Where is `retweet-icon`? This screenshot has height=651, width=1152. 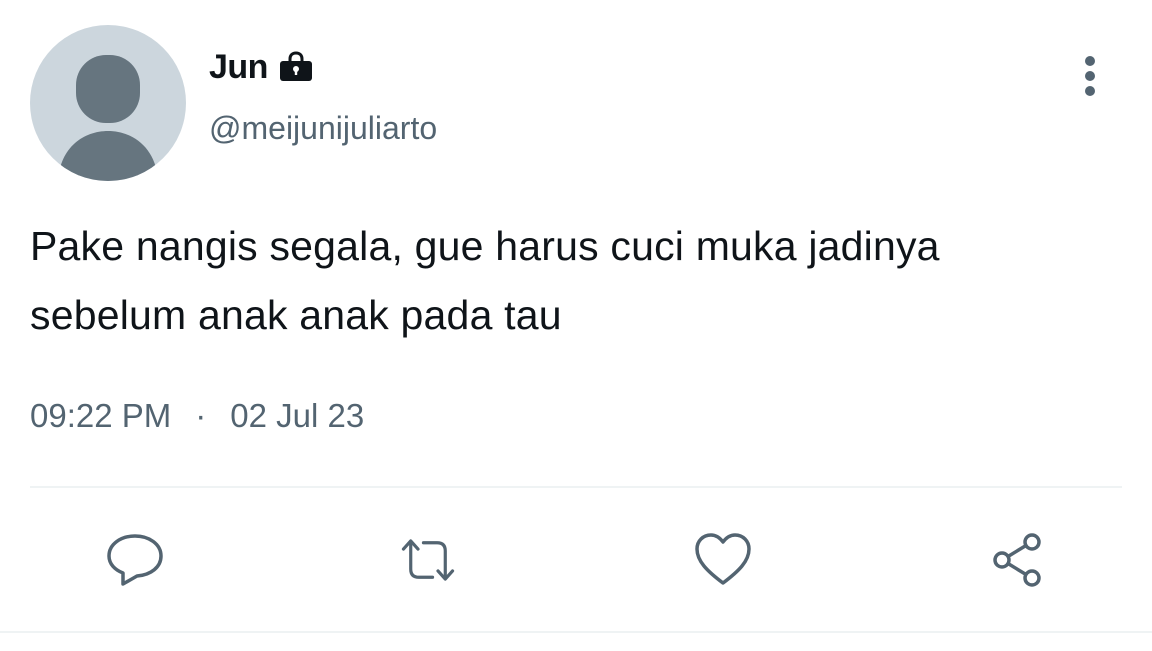
retweet-icon is located at coordinates (428, 560).